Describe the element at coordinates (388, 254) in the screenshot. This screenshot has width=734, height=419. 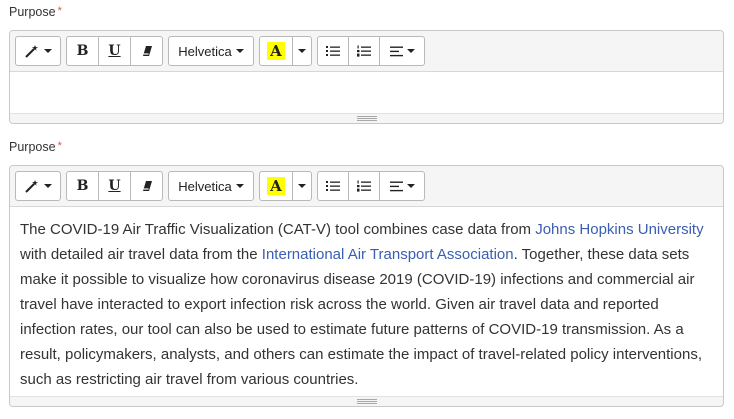
I see `iata-link: International Air Transport Association` at that location.